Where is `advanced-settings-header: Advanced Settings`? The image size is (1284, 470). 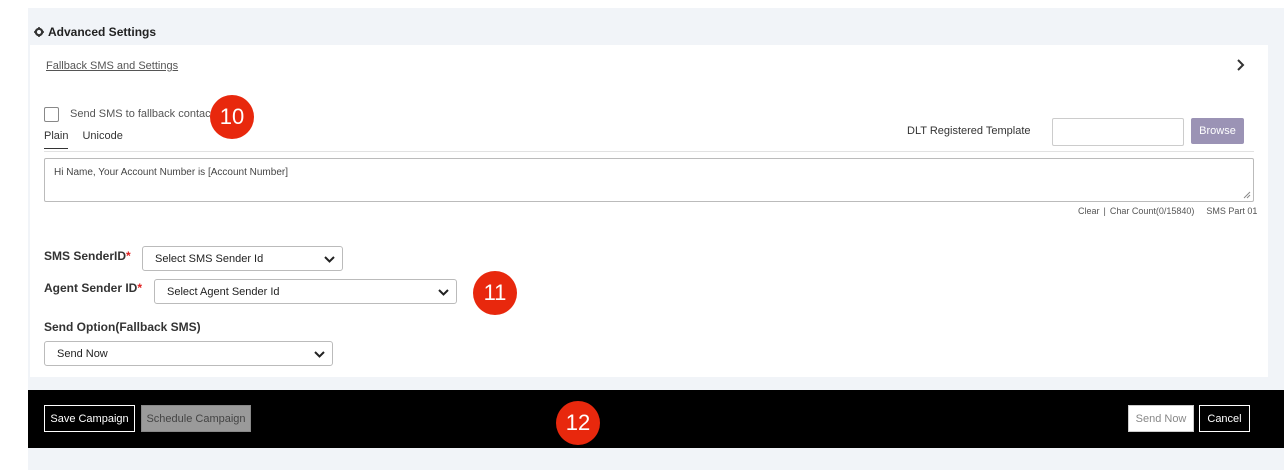 advanced-settings-header: Advanced Settings is located at coordinates (95, 32).